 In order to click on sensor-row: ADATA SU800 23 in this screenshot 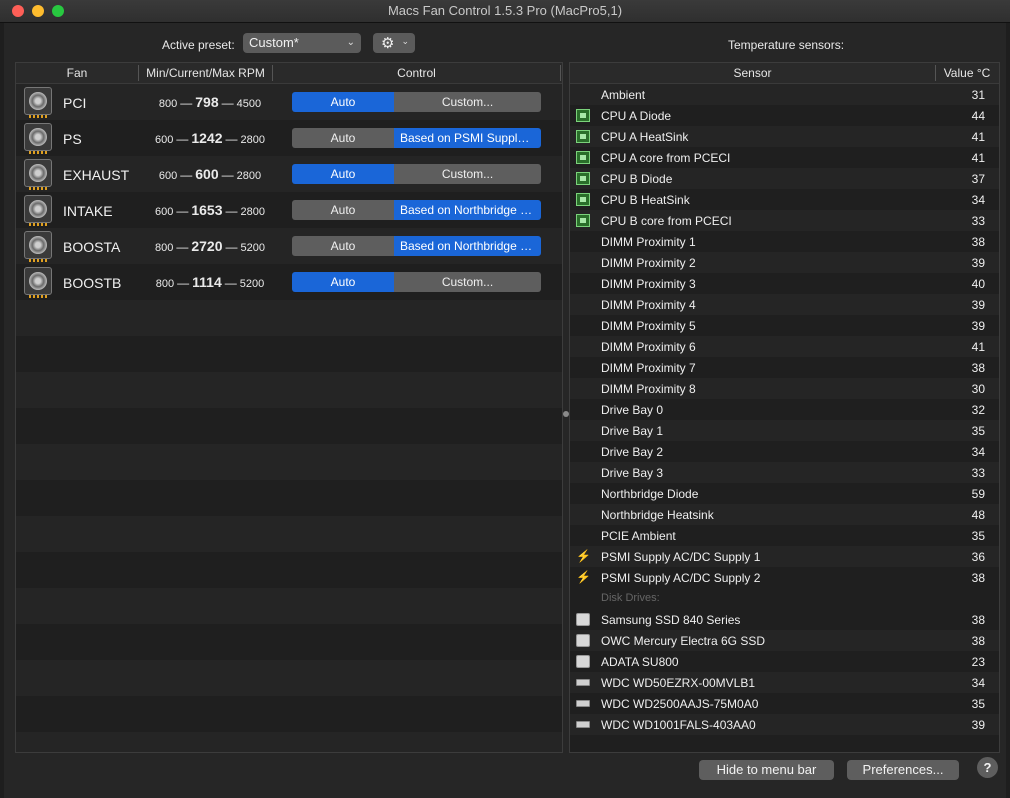, I will do `click(784, 661)`.